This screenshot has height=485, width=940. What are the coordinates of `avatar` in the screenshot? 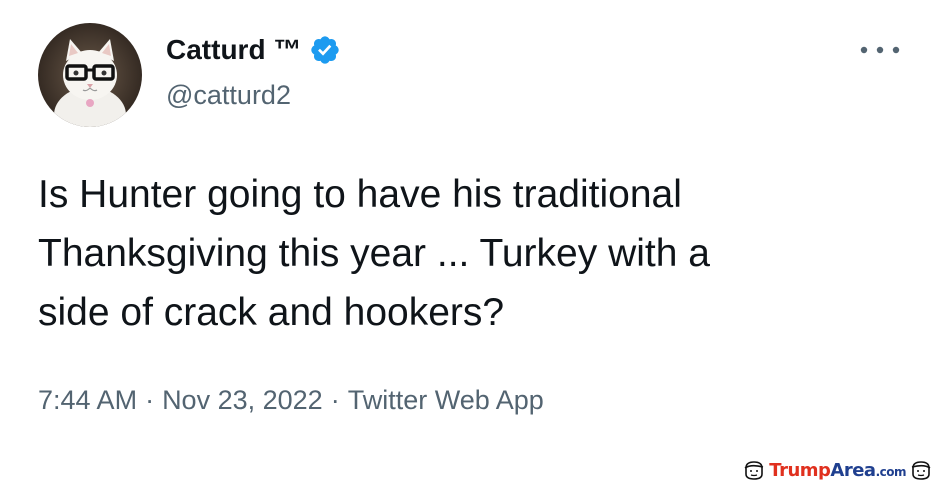 It's located at (90, 75).